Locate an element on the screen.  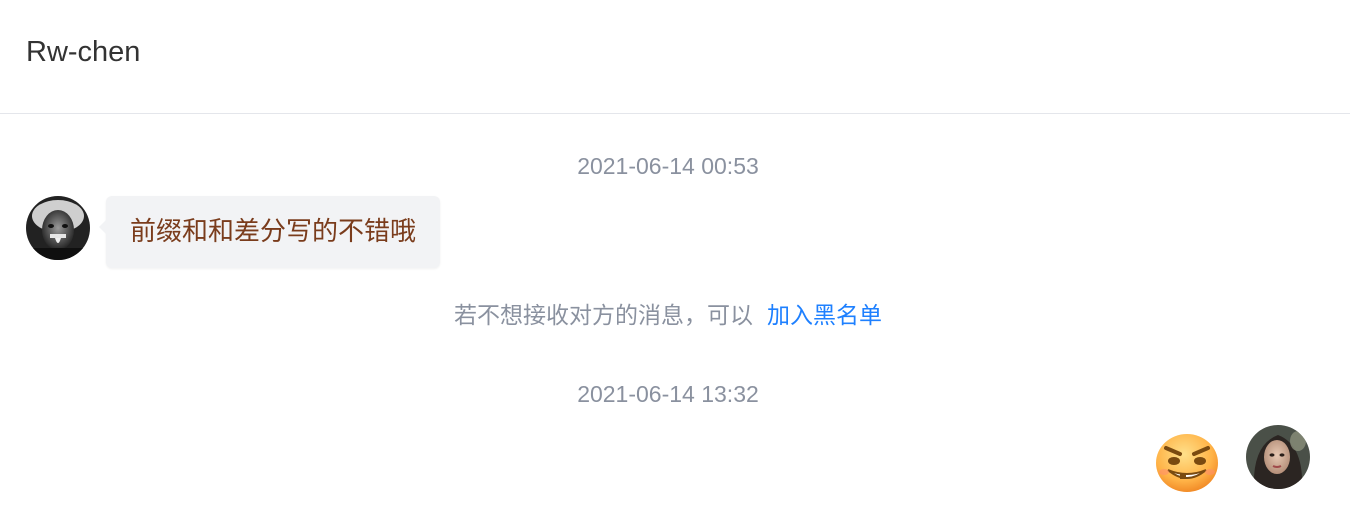
blacklist-notice-text: 若不想接收对方的消息，可以 is located at coordinates (603, 316).